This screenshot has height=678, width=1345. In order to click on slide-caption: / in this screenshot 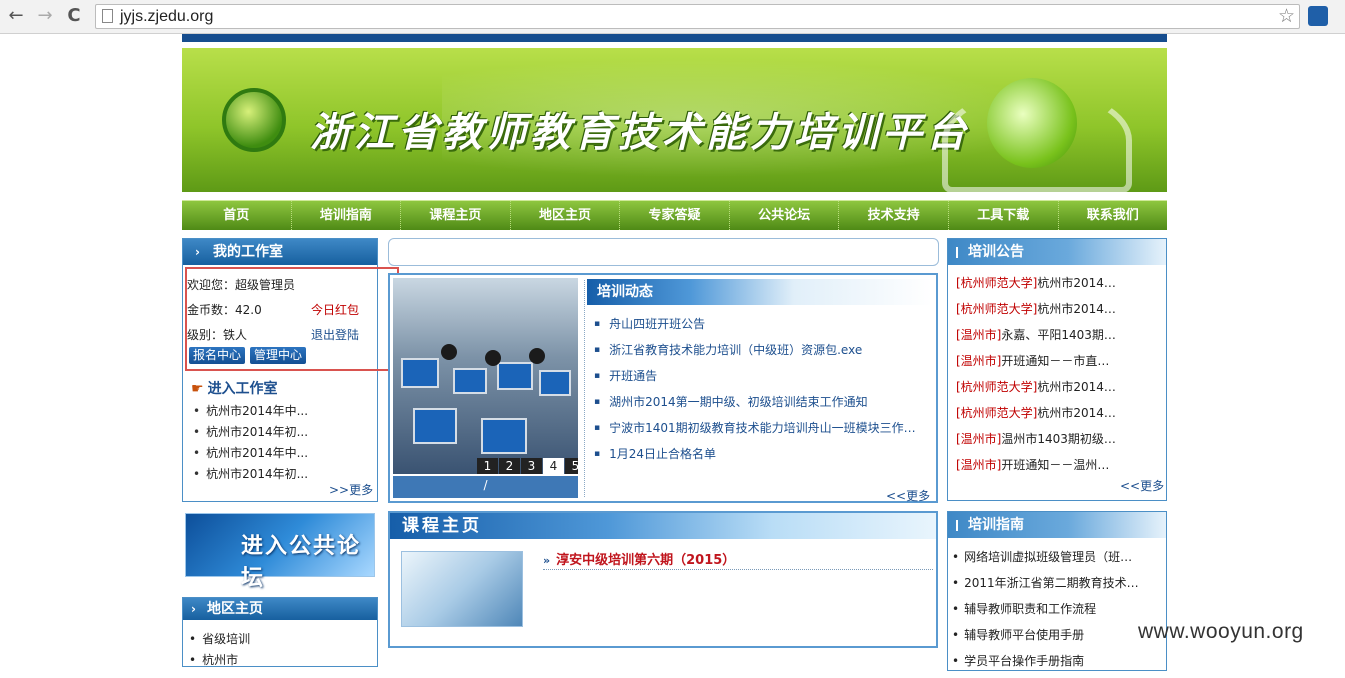, I will do `click(485, 487)`.